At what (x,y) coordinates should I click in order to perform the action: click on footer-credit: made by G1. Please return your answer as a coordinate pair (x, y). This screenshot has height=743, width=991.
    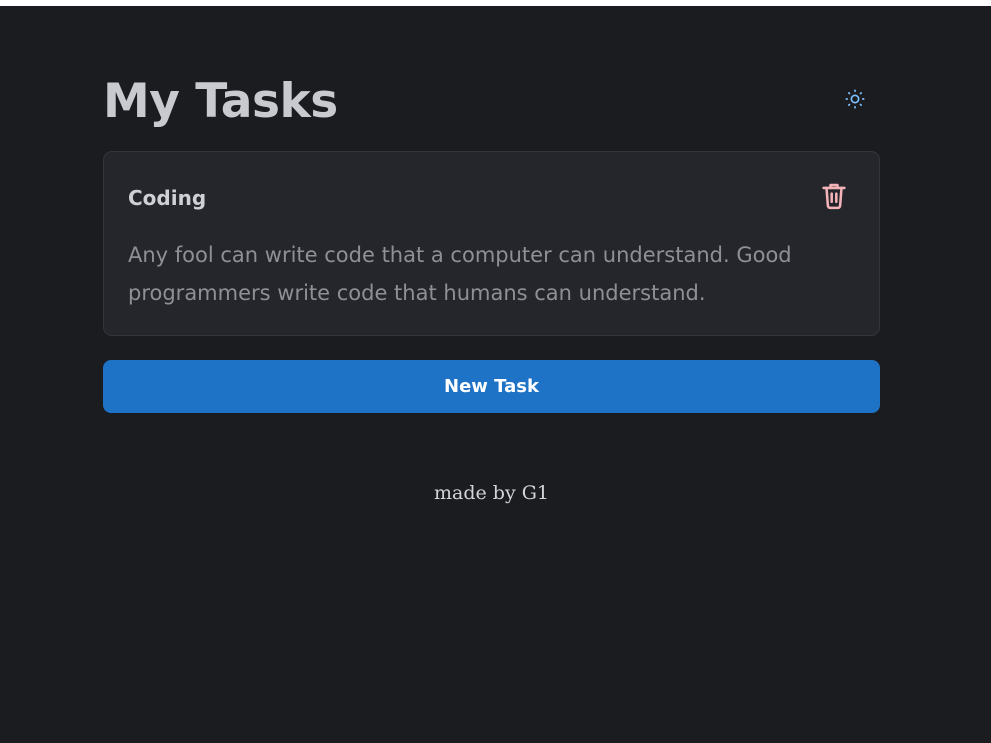
    Looking at the image, I should click on (491, 493).